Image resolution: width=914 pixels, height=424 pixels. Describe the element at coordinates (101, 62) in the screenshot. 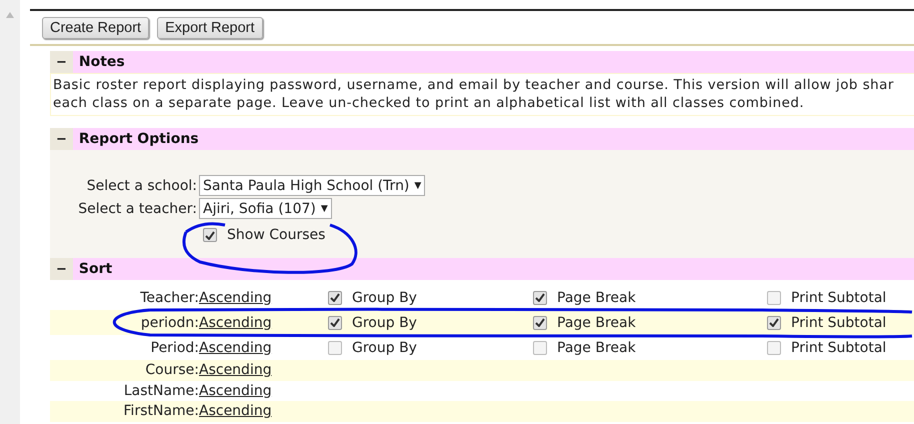

I see `section-title: Notes` at that location.